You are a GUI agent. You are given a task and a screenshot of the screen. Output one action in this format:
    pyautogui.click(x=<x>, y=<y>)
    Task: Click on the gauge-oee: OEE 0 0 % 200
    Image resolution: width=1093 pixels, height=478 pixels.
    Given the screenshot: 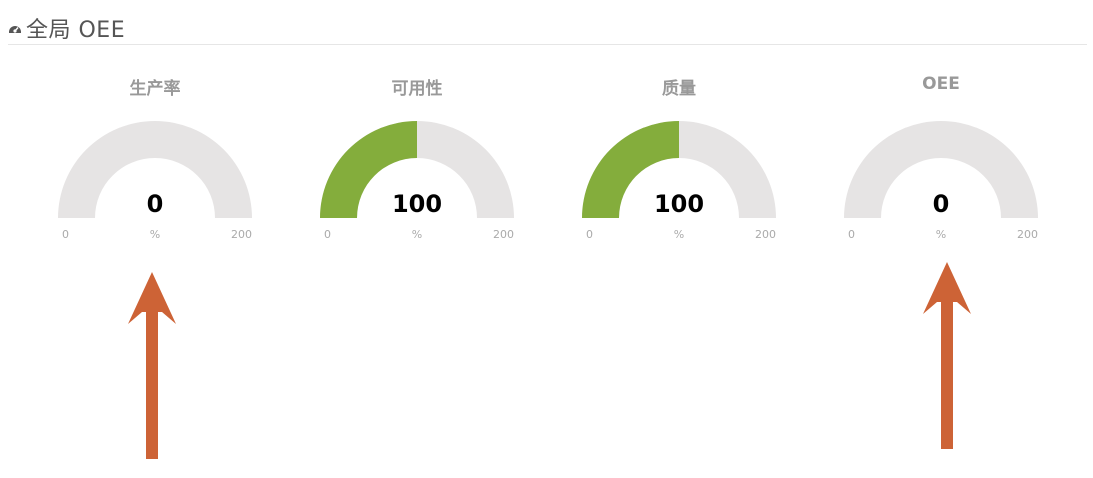 What is the action you would take?
    pyautogui.click(x=941, y=164)
    